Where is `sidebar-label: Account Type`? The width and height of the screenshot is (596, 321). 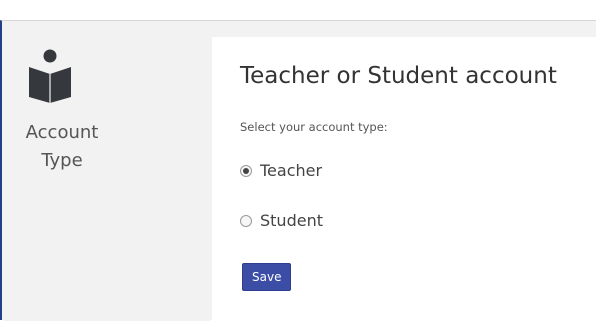 sidebar-label: Account Type is located at coordinates (62, 146).